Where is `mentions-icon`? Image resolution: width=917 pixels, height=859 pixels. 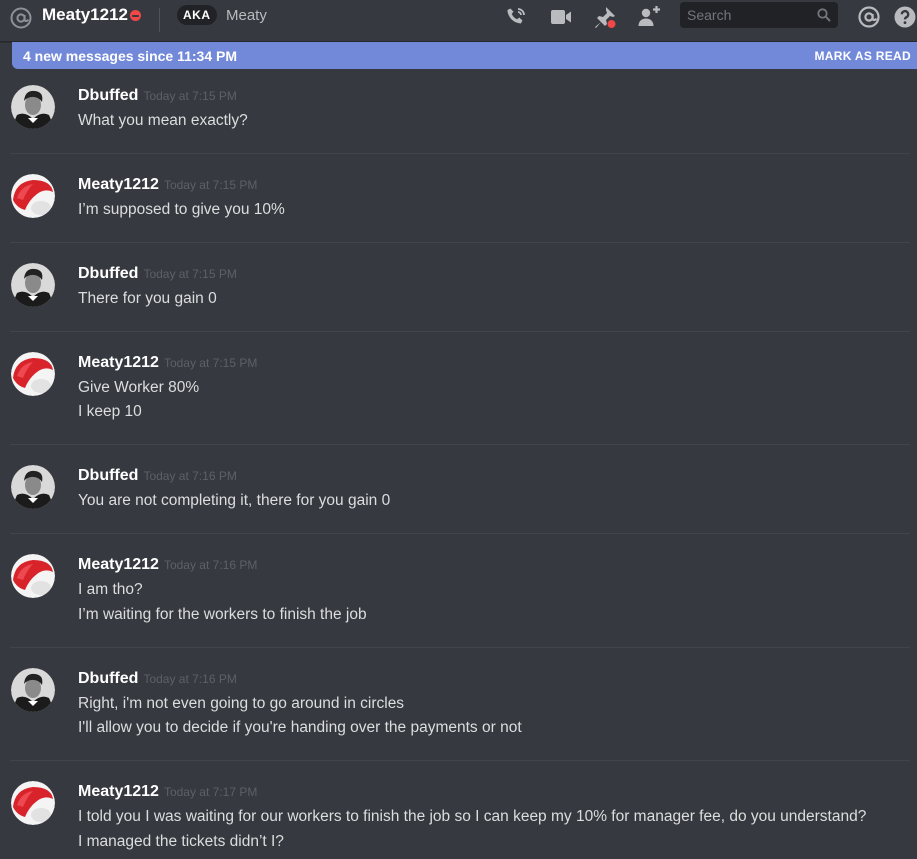 mentions-icon is located at coordinates (869, 17).